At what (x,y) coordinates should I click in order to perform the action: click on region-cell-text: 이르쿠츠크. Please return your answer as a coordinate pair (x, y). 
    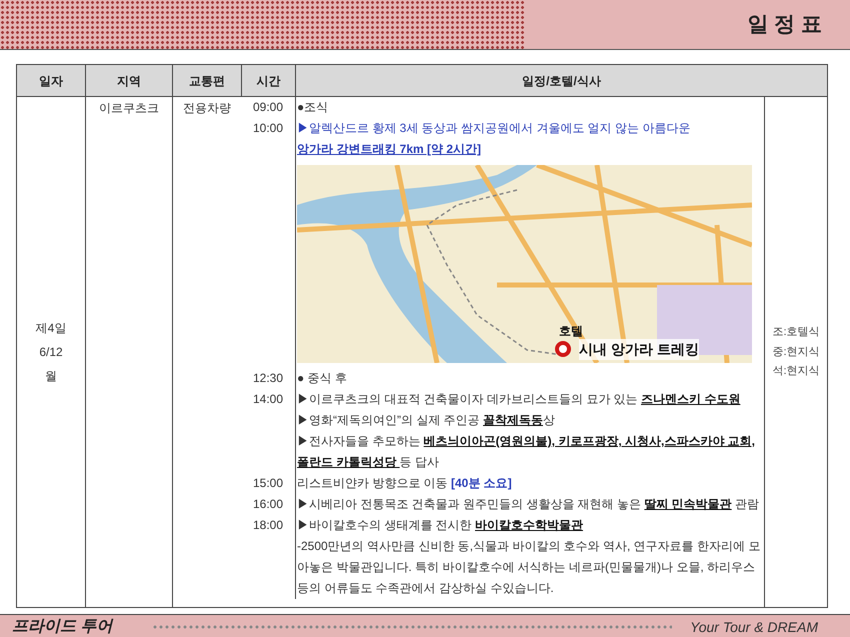
    Looking at the image, I should click on (129, 108).